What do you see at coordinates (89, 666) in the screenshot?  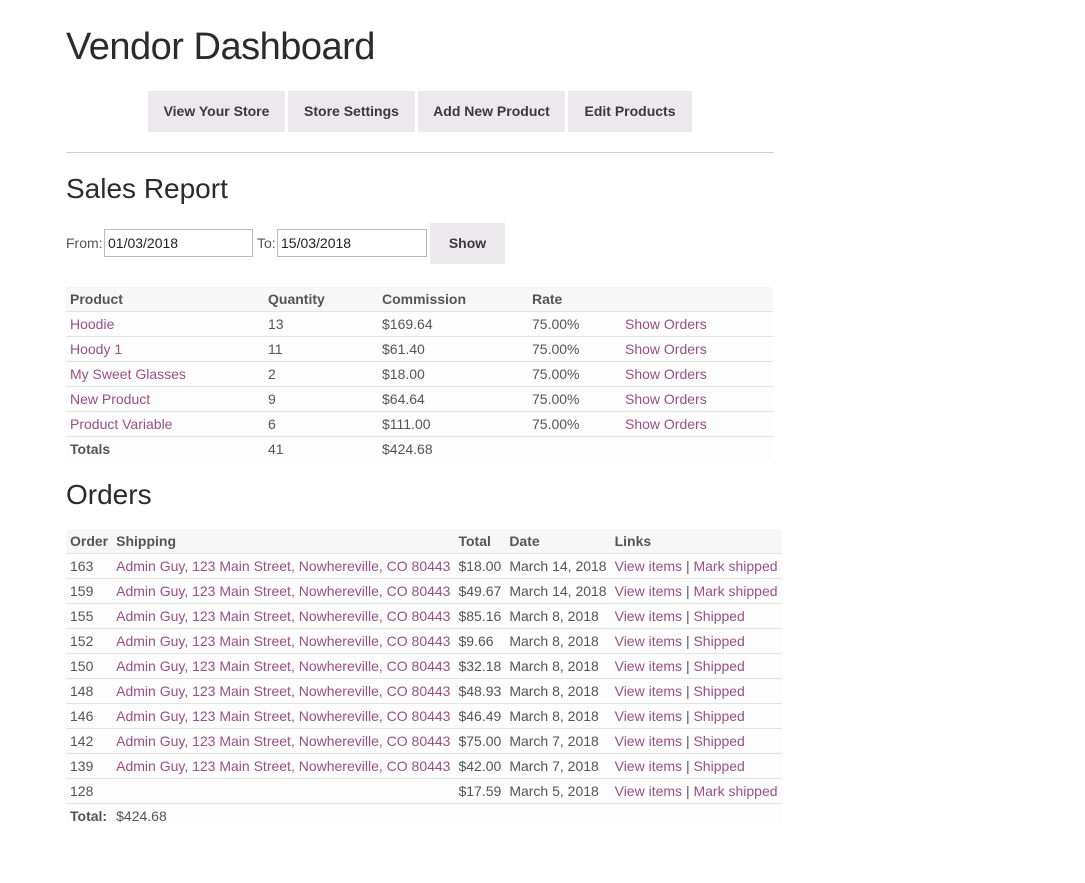 I see `order-number: 150` at bounding box center [89, 666].